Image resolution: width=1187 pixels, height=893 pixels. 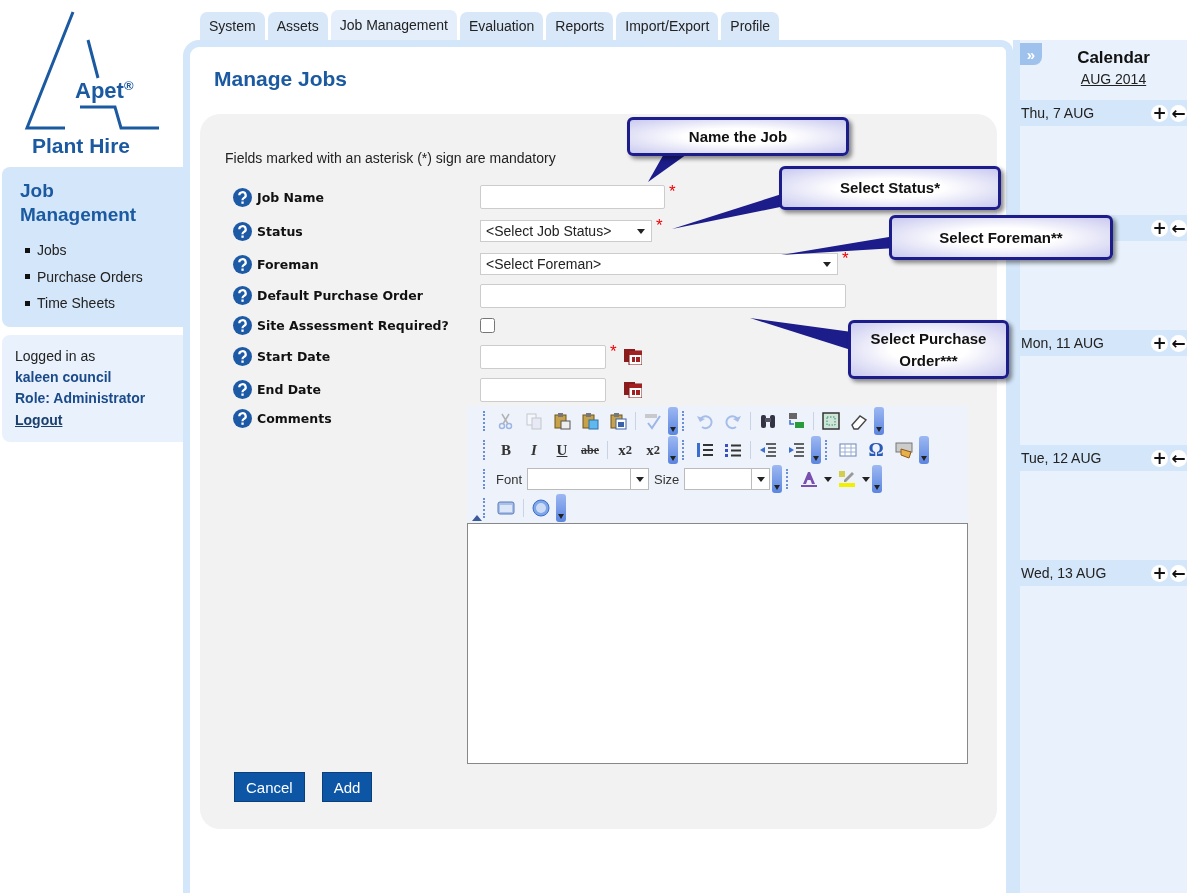 I want to click on font-label: Font, so click(x=509, y=479).